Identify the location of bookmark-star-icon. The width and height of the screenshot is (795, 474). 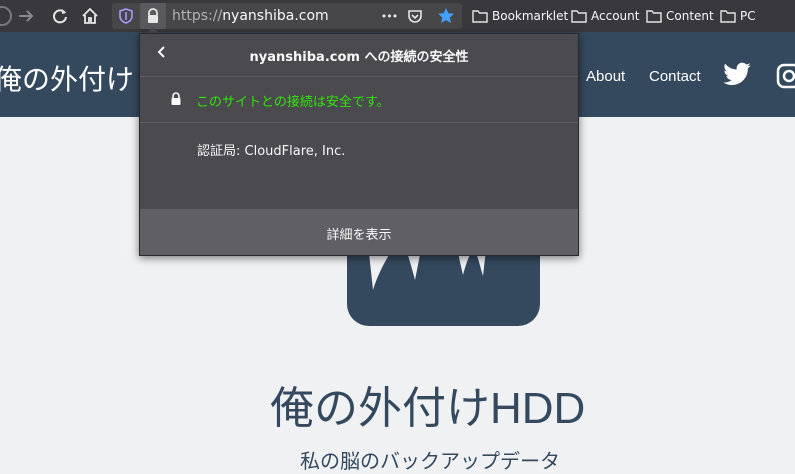
(446, 16).